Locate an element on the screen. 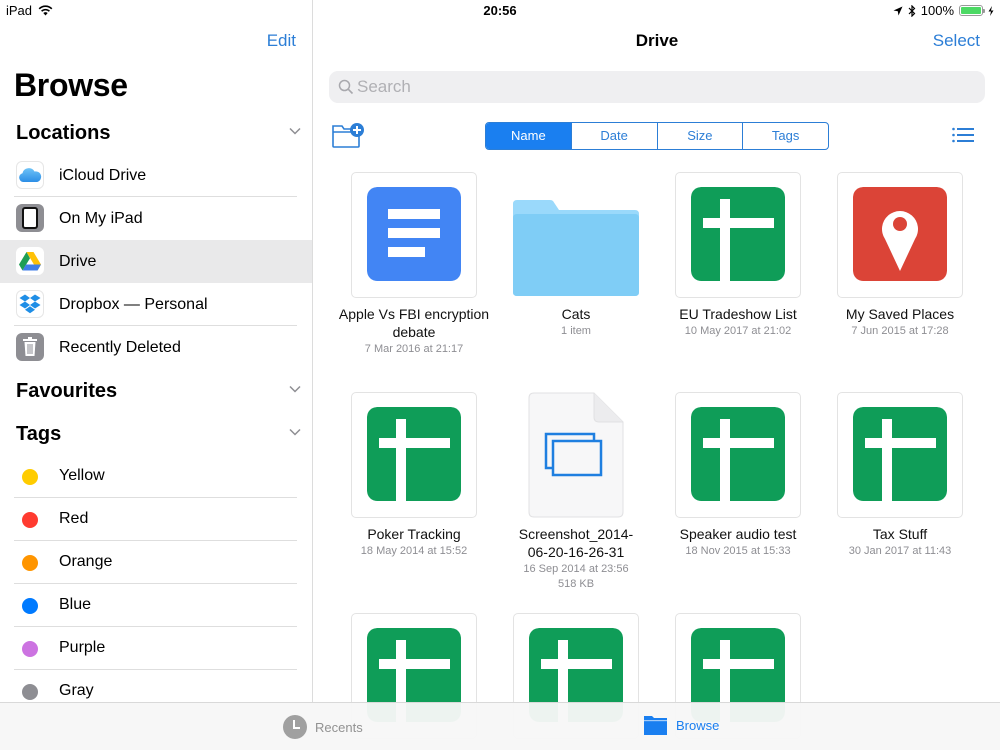  clock: 20:56 is located at coordinates (500, 10).